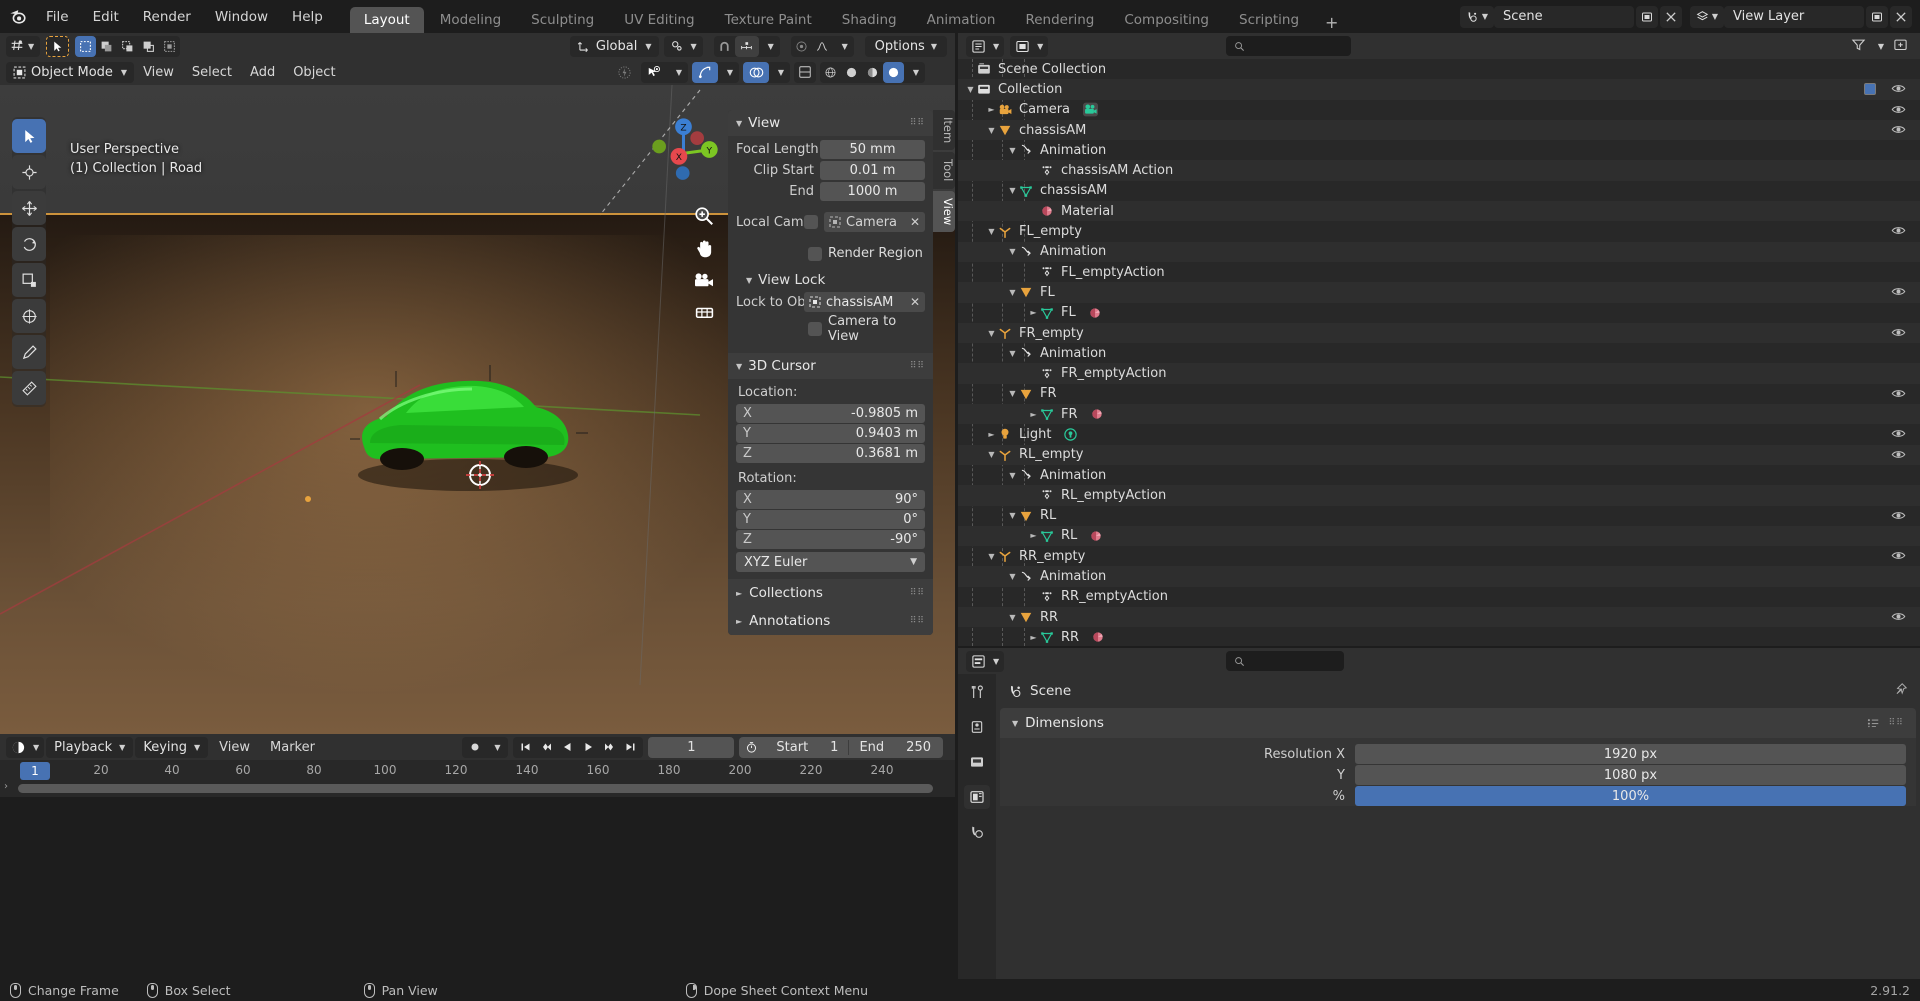 Image resolution: width=1920 pixels, height=1001 pixels. What do you see at coordinates (1901, 691) in the screenshot?
I see `pin-icon` at bounding box center [1901, 691].